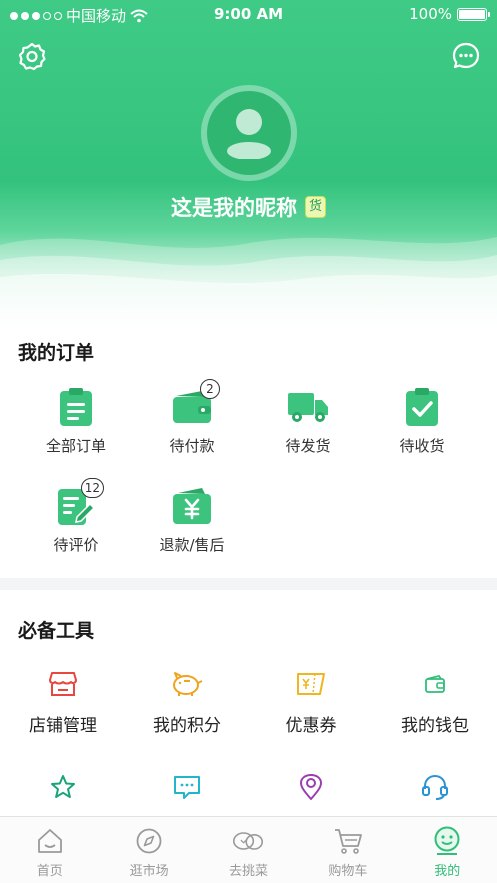 The image size is (497, 883). What do you see at coordinates (248, 841) in the screenshot?
I see `vegetable-icon` at bounding box center [248, 841].